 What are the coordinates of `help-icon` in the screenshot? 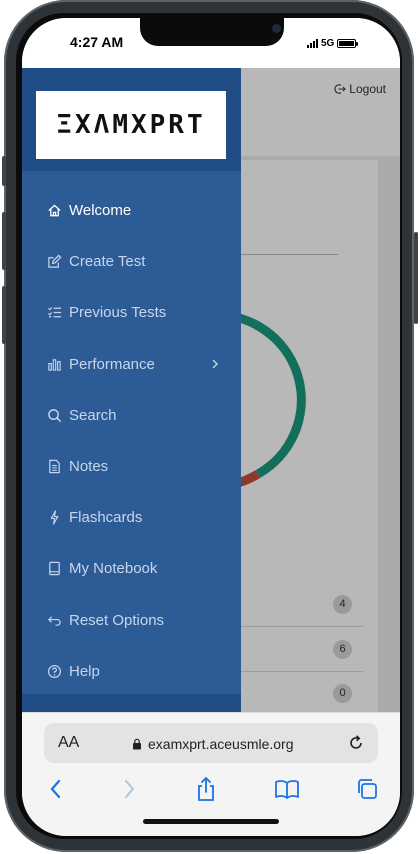 It's located at (54, 671).